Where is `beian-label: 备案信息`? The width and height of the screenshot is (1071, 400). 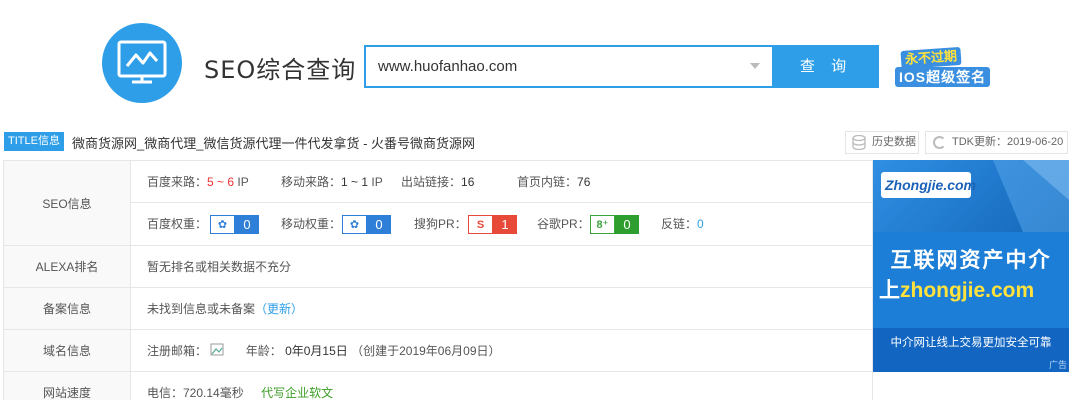
beian-label: 备案信息 is located at coordinates (67, 308).